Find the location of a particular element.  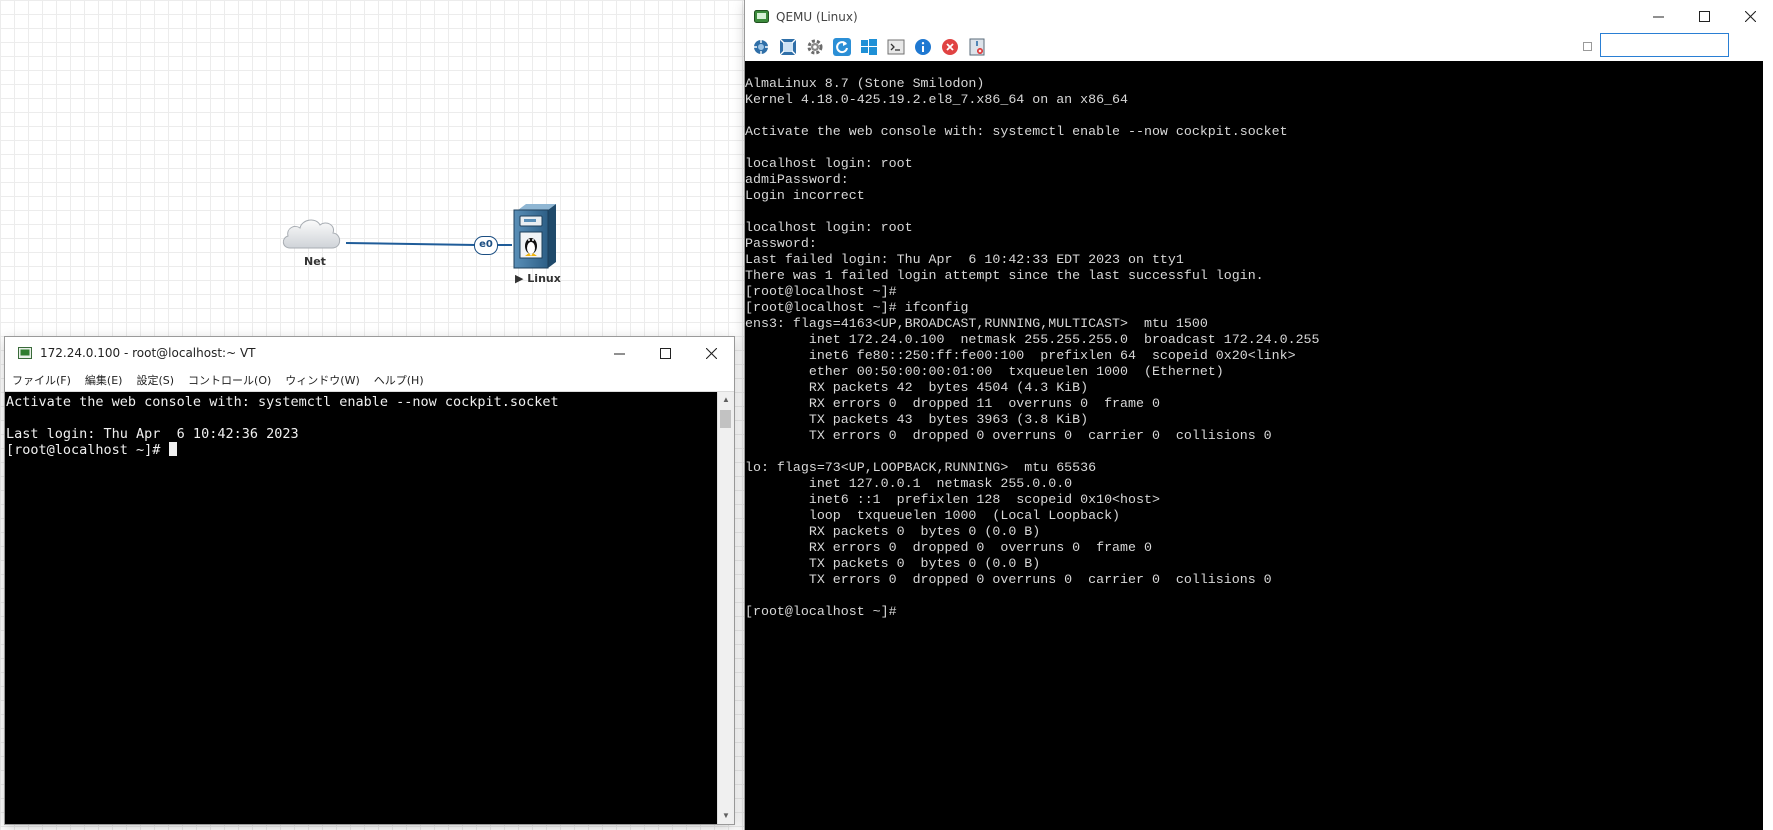

toolbar-checkbox is located at coordinates (1587, 46).